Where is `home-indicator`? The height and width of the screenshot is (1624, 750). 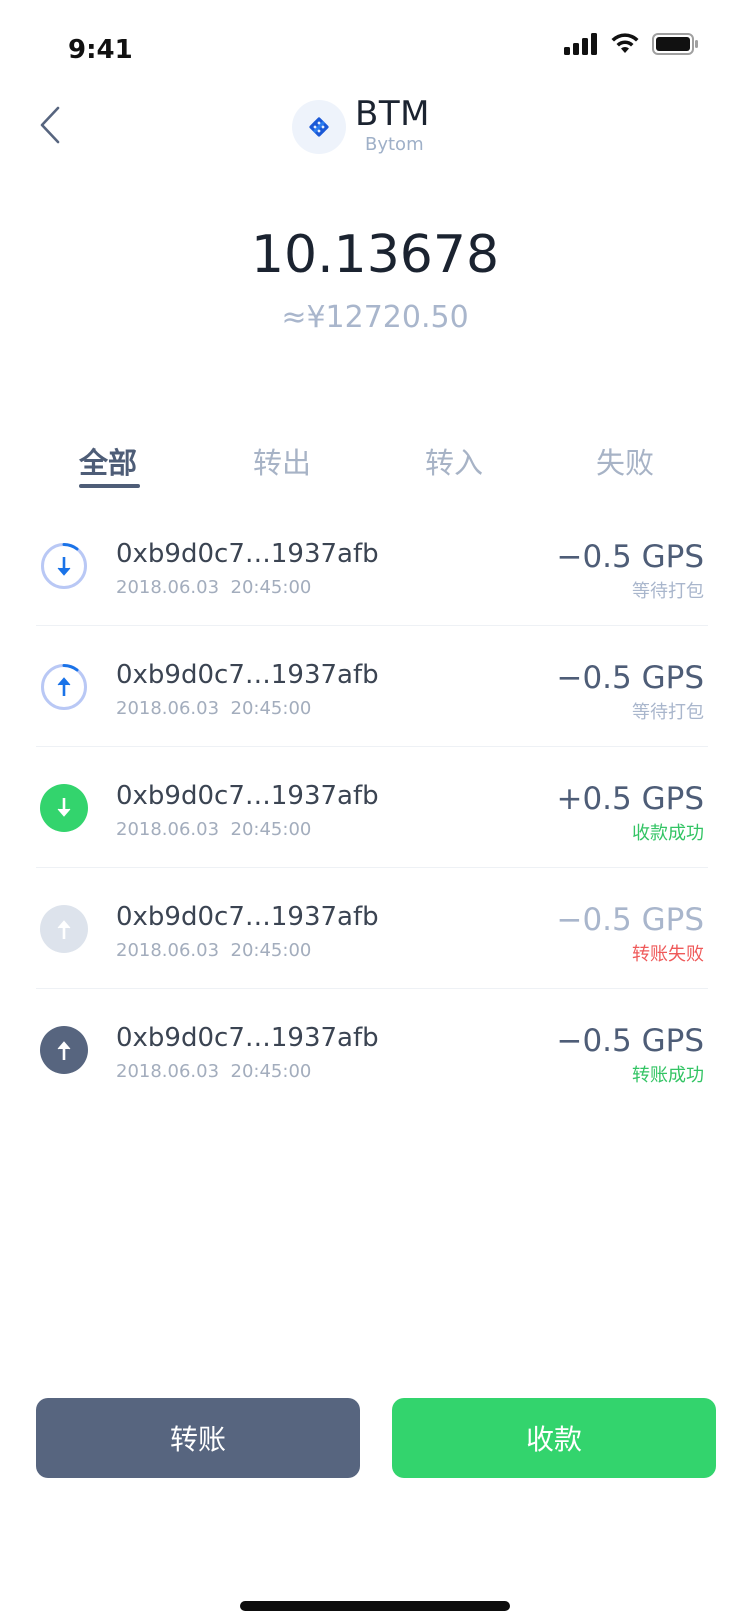 home-indicator is located at coordinates (375, 1606).